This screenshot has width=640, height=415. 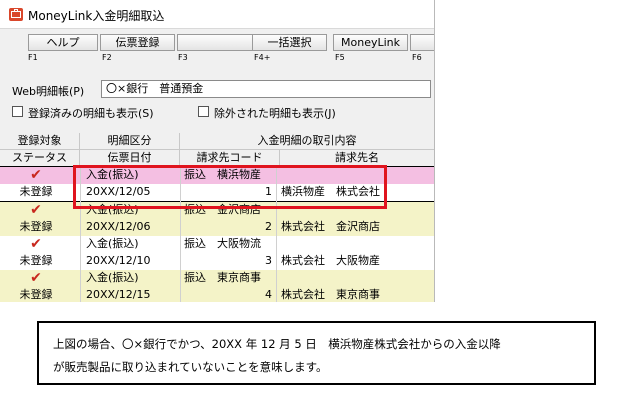 What do you see at coordinates (330, 260) in the screenshot?
I see `billing-name-cell: 株式会社 大阪物産` at bounding box center [330, 260].